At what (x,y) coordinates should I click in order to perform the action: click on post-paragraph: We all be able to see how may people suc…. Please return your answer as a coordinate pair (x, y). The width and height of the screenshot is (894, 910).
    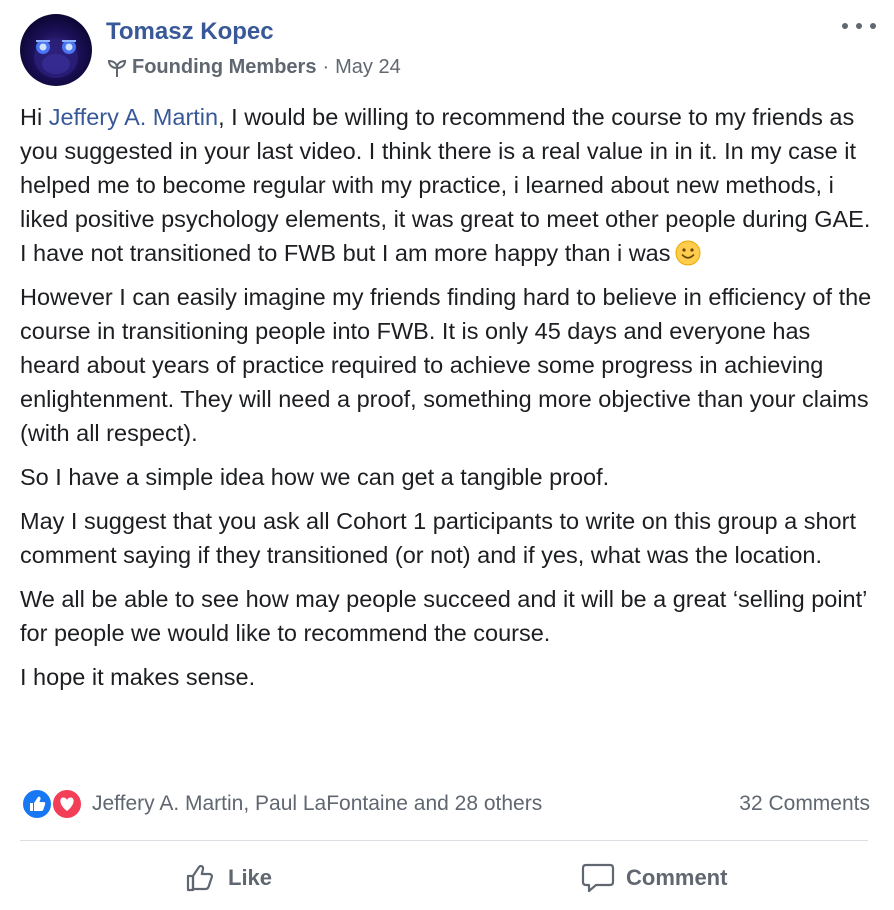
    Looking at the image, I should click on (443, 616).